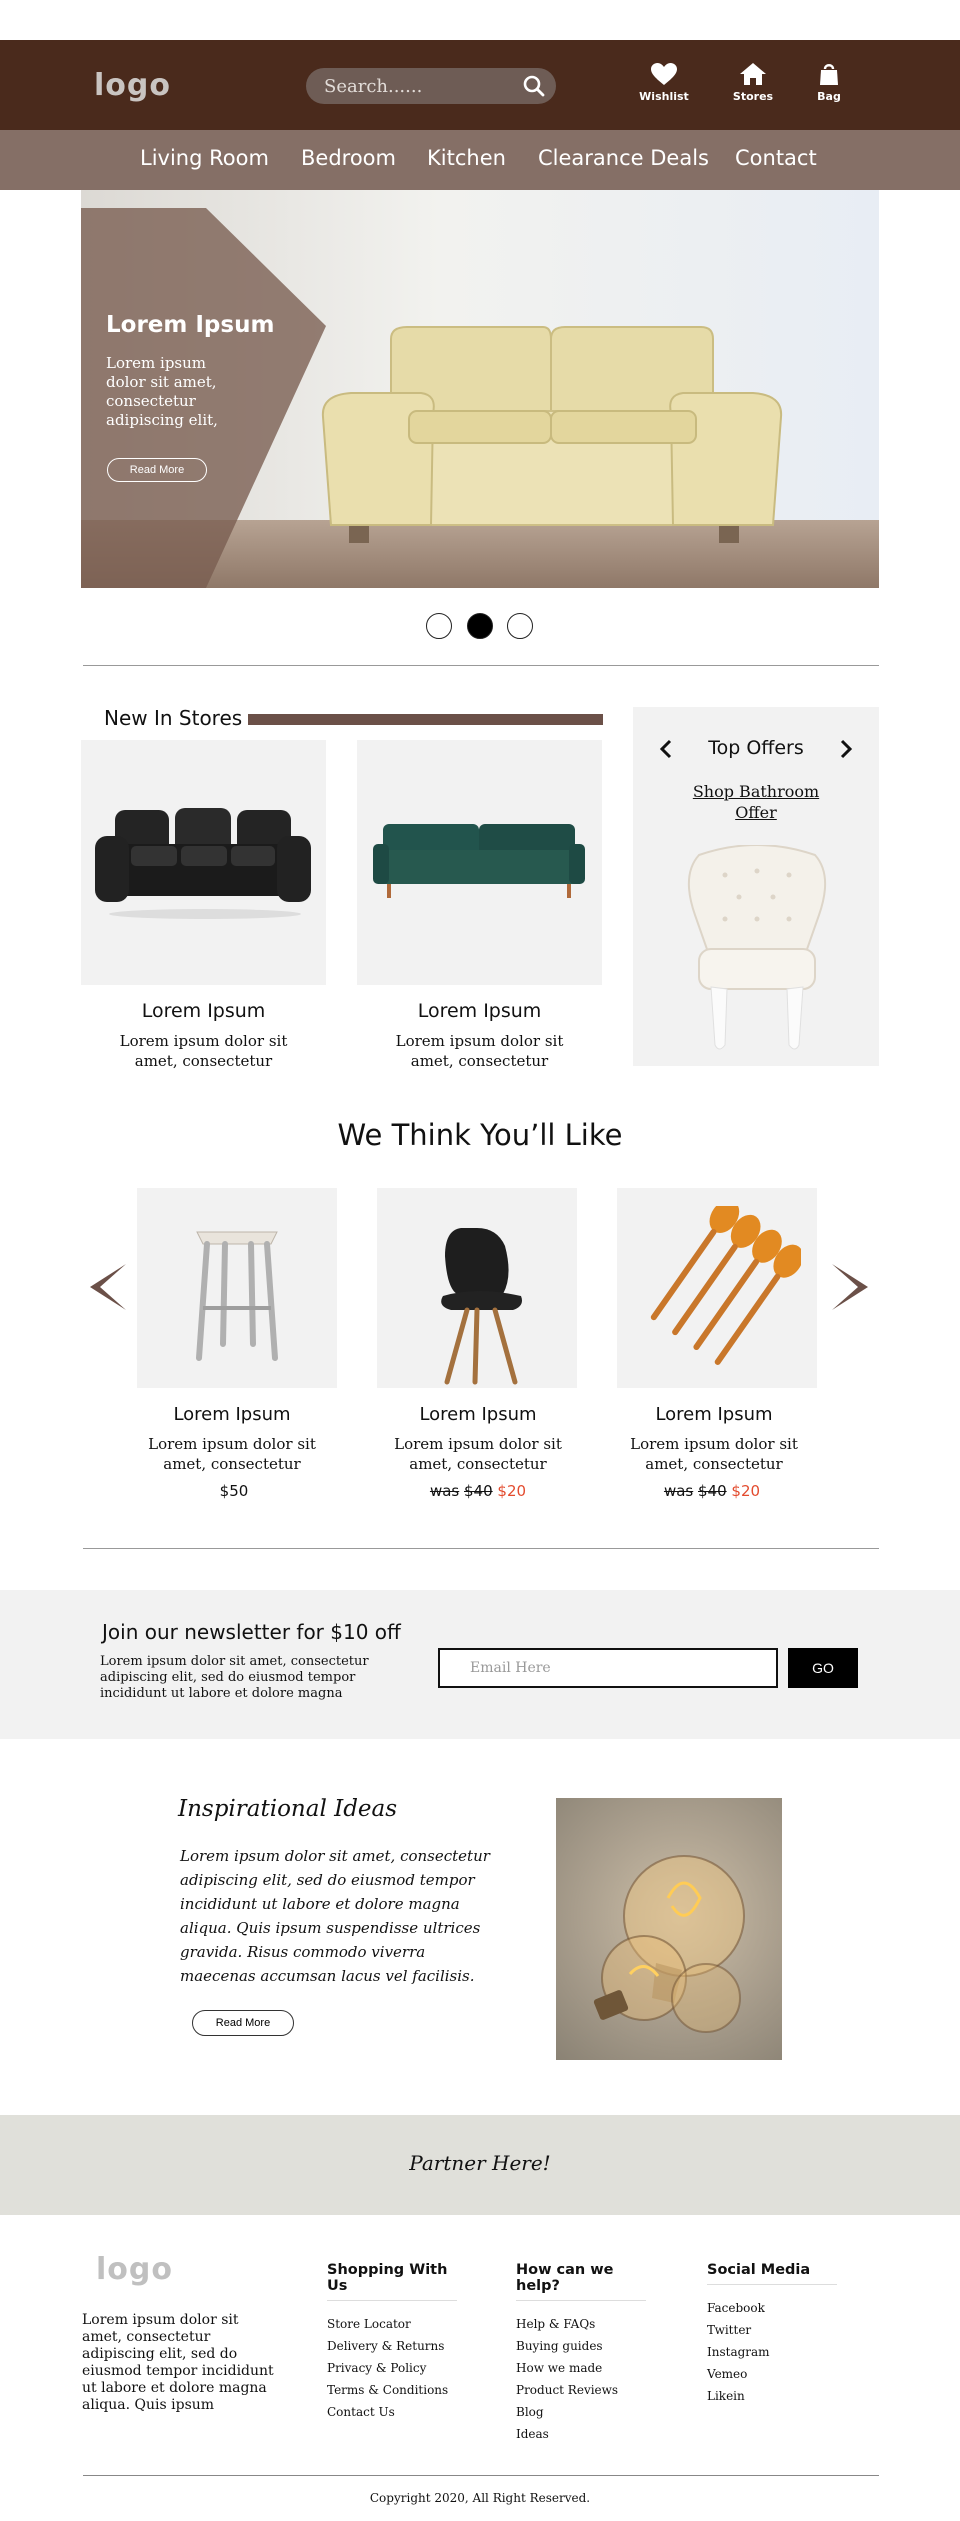 The width and height of the screenshot is (960, 2521). What do you see at coordinates (581, 2346) in the screenshot?
I see `footer-link: Buying guides` at bounding box center [581, 2346].